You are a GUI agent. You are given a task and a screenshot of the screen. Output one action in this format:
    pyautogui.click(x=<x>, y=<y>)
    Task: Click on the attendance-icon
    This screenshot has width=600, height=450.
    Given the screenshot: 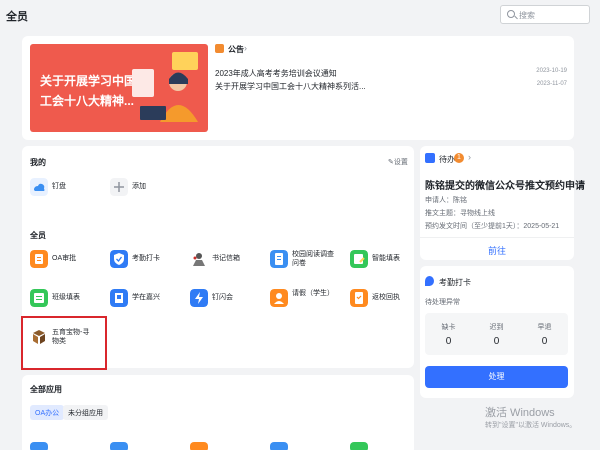 What is the action you would take?
    pyautogui.click(x=119, y=259)
    